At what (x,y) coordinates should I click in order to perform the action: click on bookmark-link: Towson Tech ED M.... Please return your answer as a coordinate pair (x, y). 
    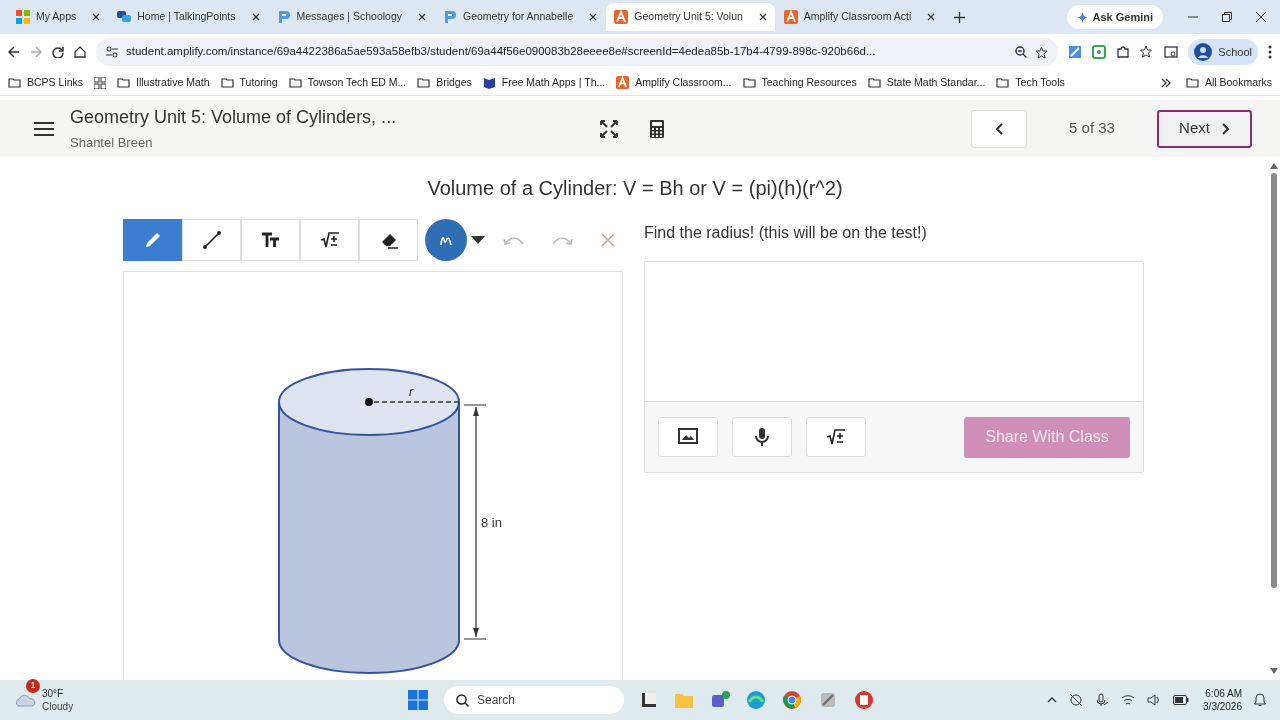
    Looking at the image, I should click on (347, 82).